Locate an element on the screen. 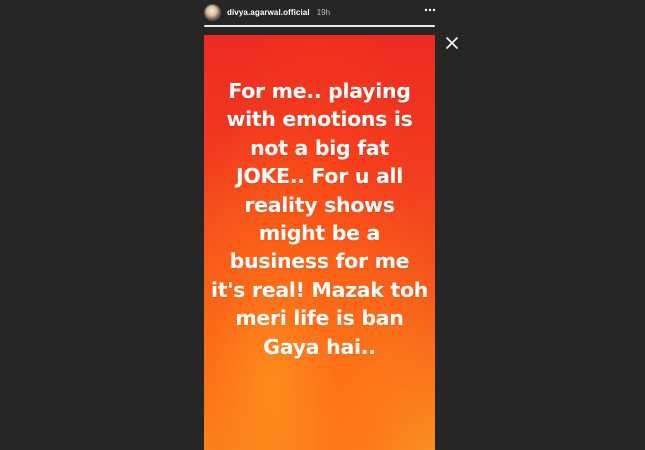  story-line: it's real! Mazak toh is located at coordinates (319, 289).